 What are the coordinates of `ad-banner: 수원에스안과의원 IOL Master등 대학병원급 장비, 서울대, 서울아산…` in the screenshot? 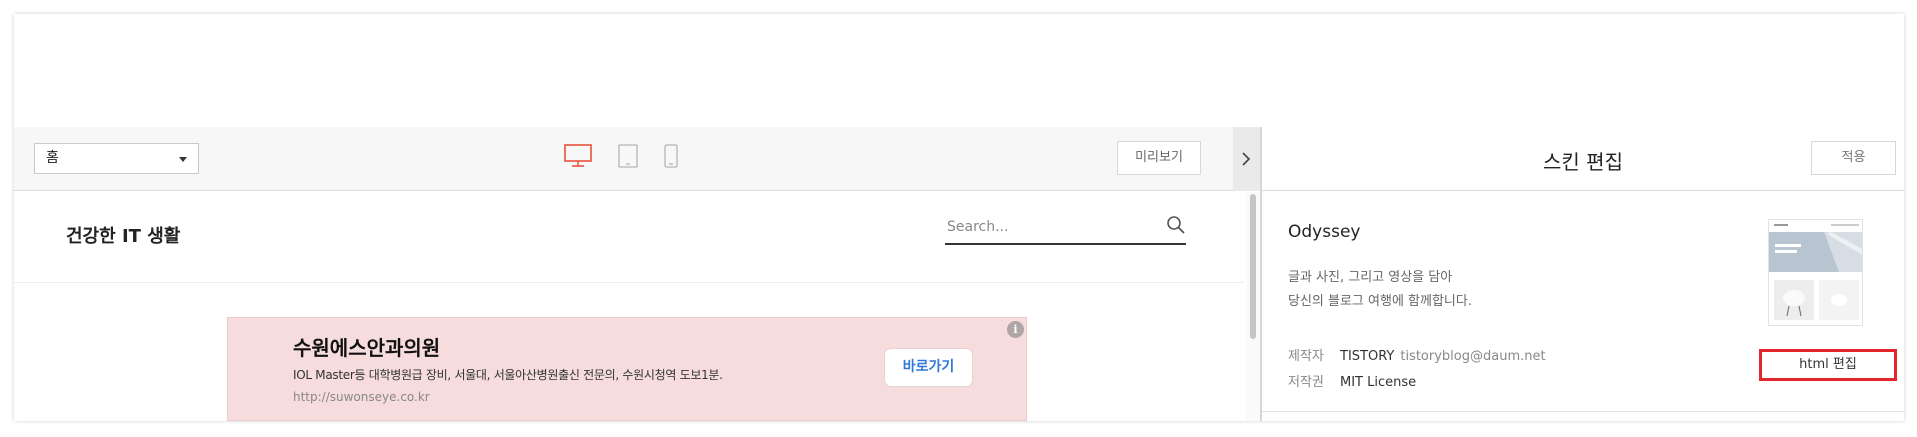 It's located at (627, 369).